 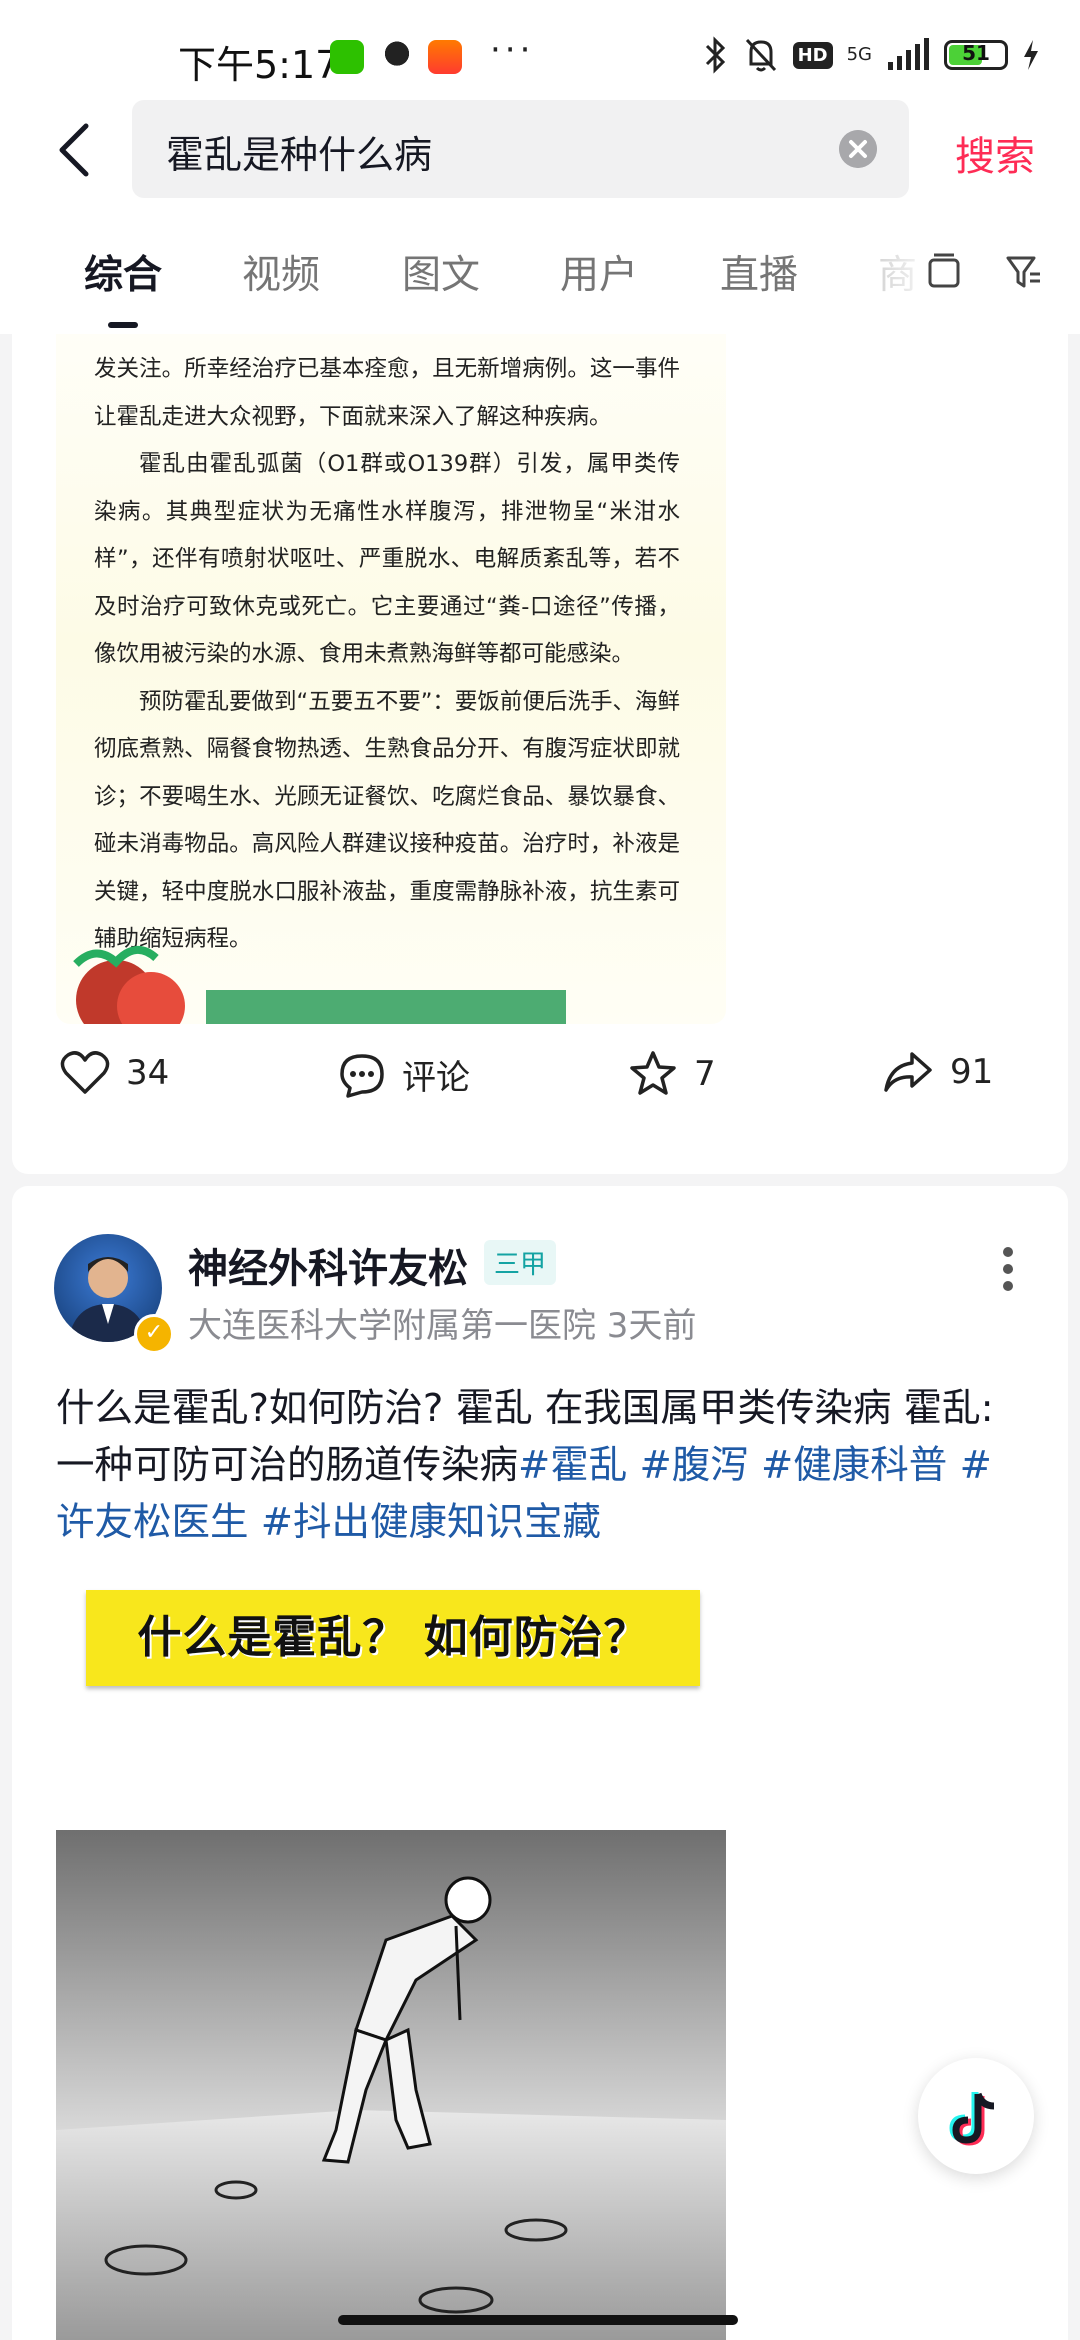 What do you see at coordinates (281, 272) in the screenshot?
I see `tab-video: 视频` at bounding box center [281, 272].